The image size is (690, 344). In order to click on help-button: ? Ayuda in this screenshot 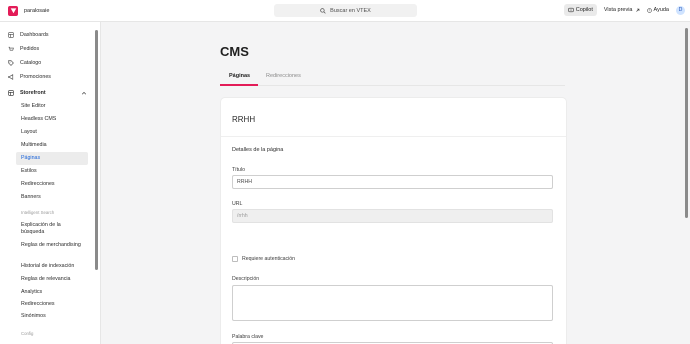, I will do `click(658, 10)`.